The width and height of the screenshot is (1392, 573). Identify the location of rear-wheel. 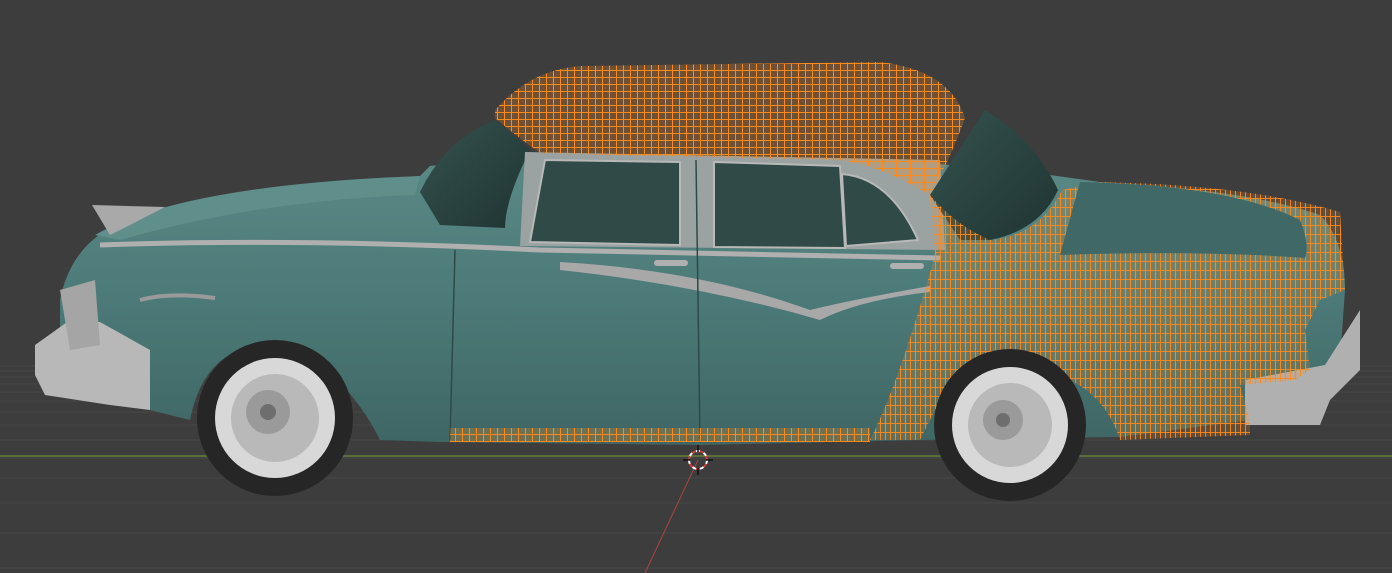
(1010, 425).